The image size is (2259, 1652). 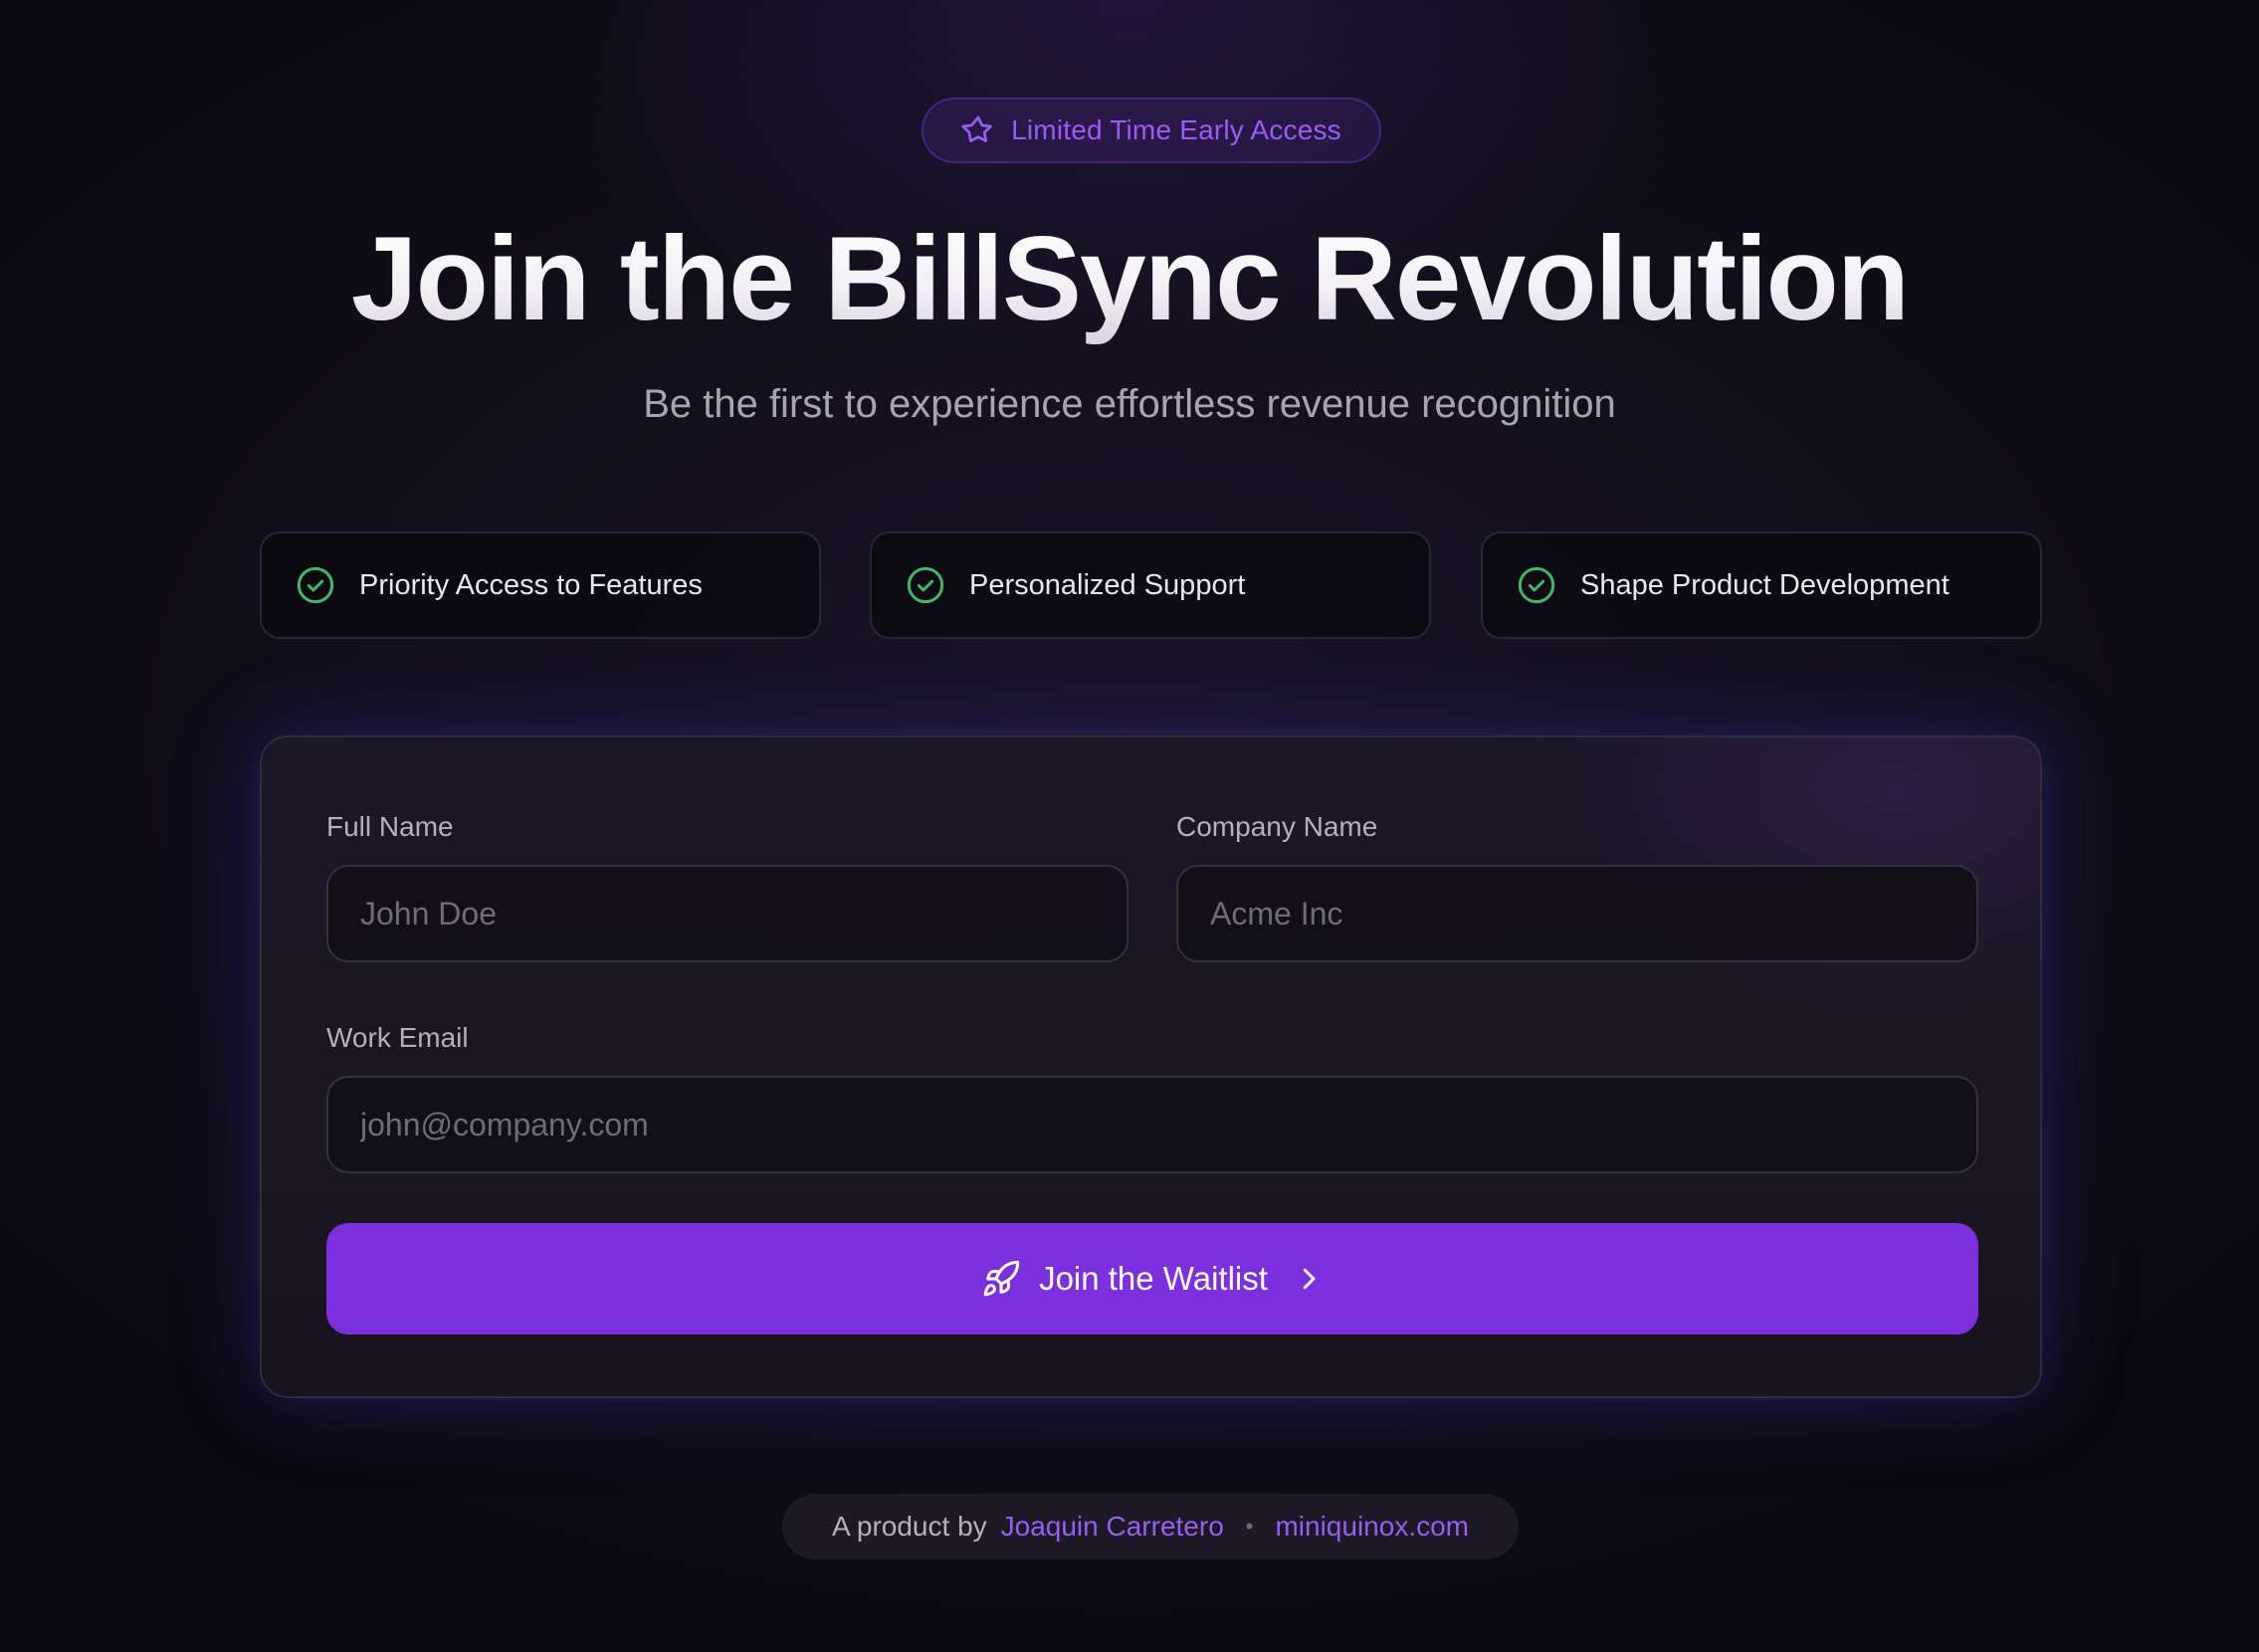 What do you see at coordinates (1152, 1124) in the screenshot?
I see `work-email-input` at bounding box center [1152, 1124].